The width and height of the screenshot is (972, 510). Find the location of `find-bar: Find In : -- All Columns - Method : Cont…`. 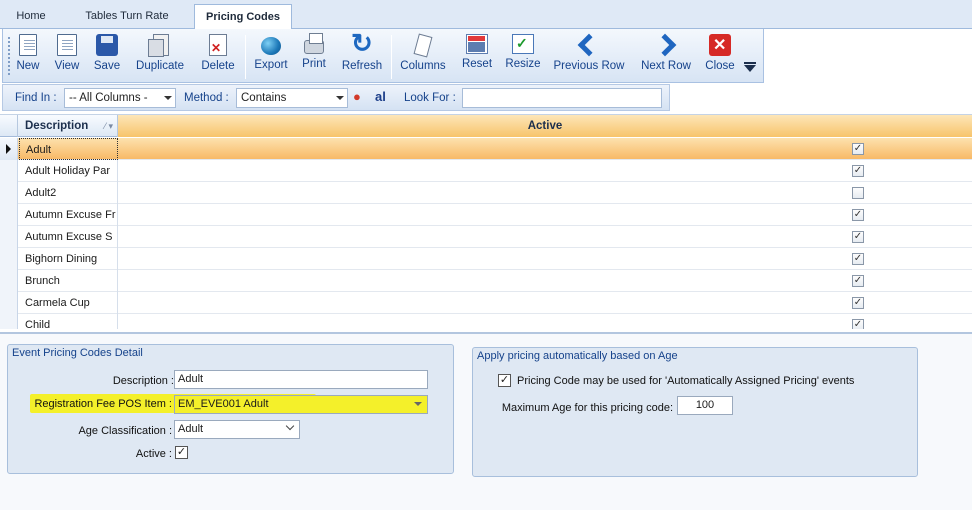

find-bar: Find In : -- All Columns - Method : Cont… is located at coordinates (336, 97).